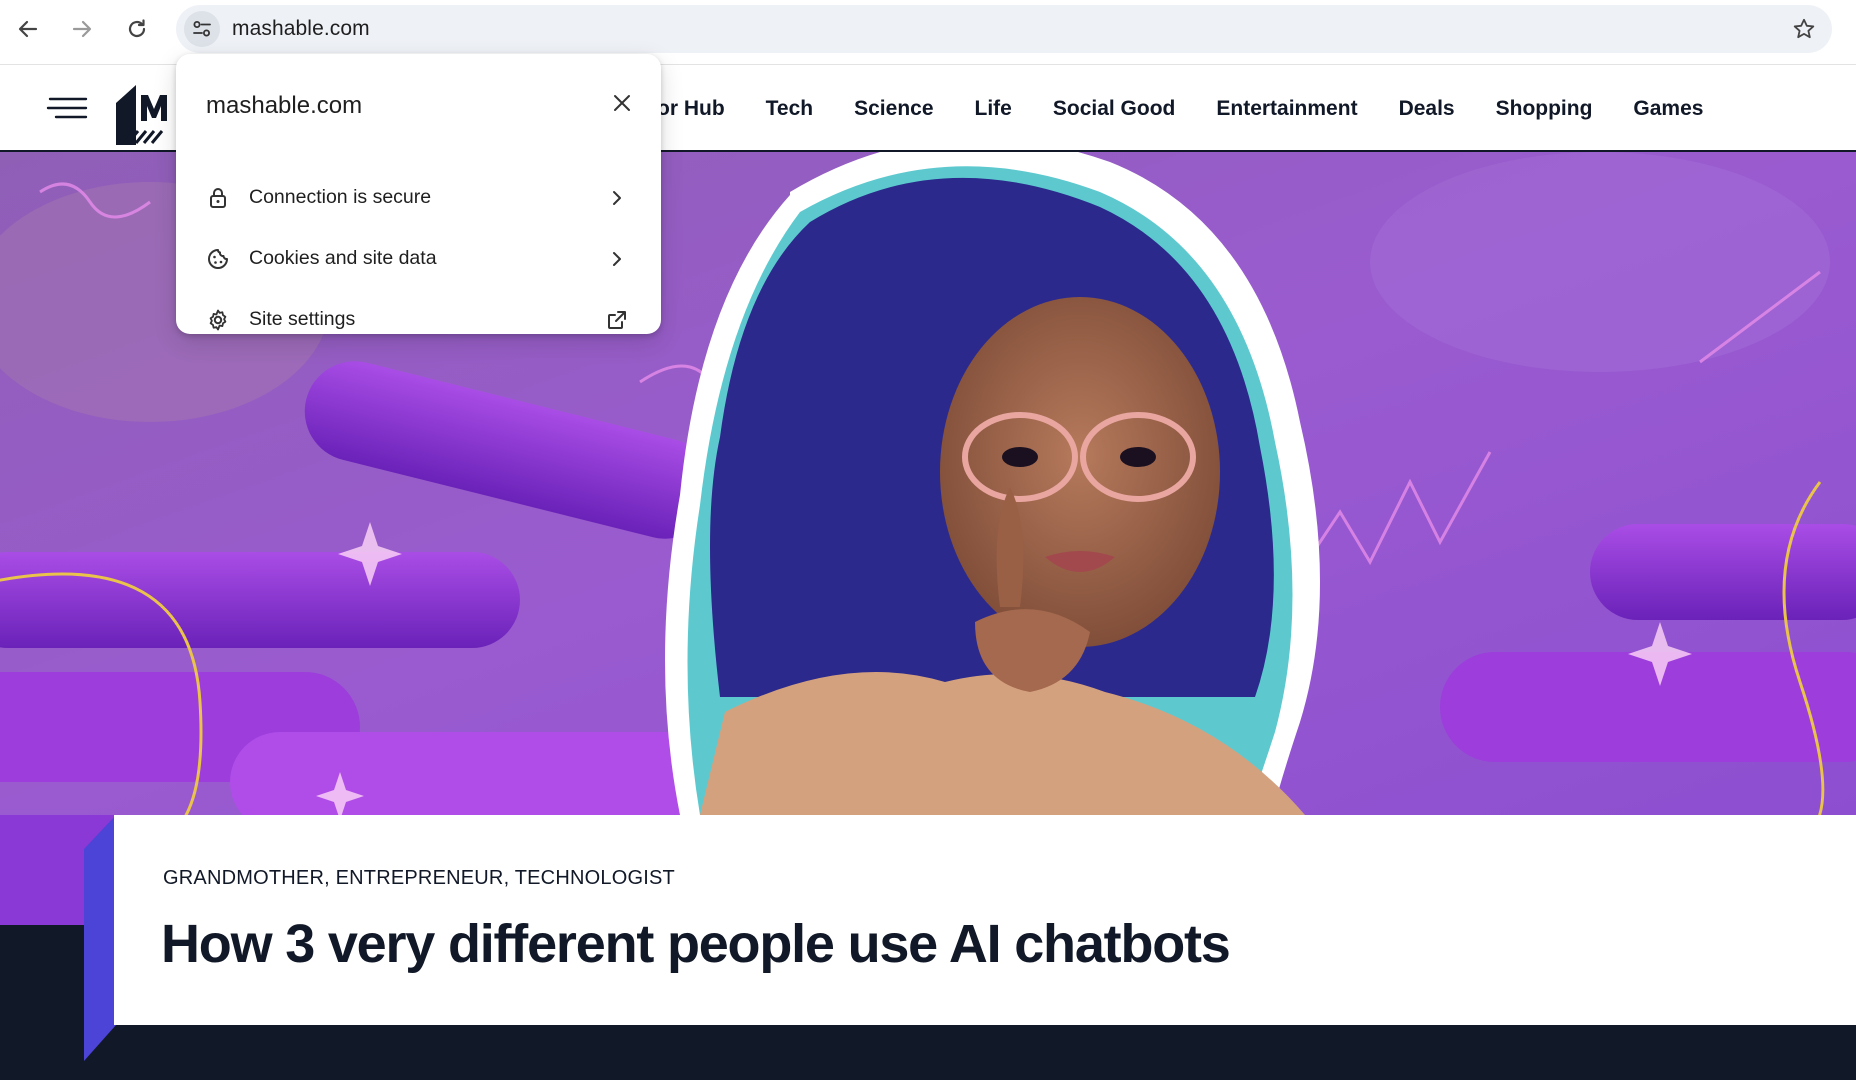 This screenshot has height=1080, width=1856. What do you see at coordinates (1286, 109) in the screenshot?
I see `nav-entertainment: Entertainment` at bounding box center [1286, 109].